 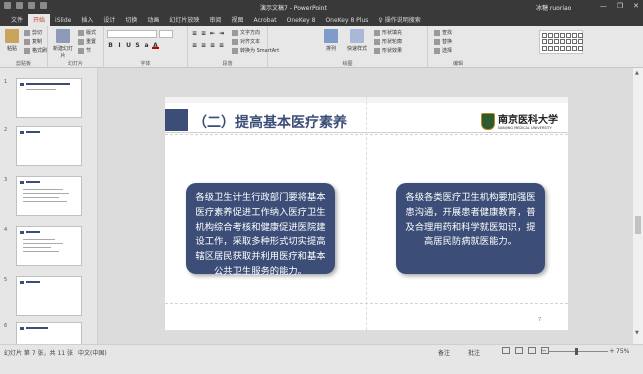 What do you see at coordinates (532, 350) in the screenshot?
I see `reading-view-icon` at bounding box center [532, 350].